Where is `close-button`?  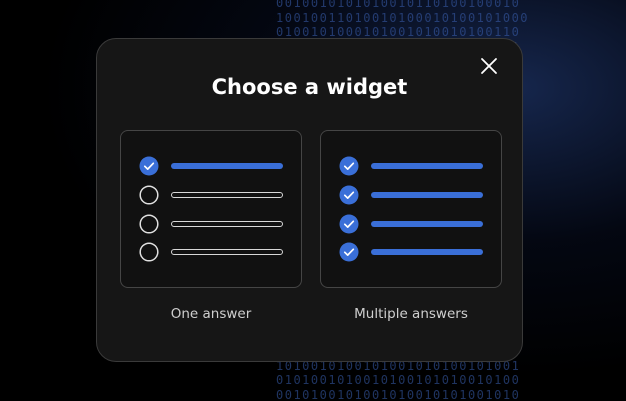 close-button is located at coordinates (489, 66).